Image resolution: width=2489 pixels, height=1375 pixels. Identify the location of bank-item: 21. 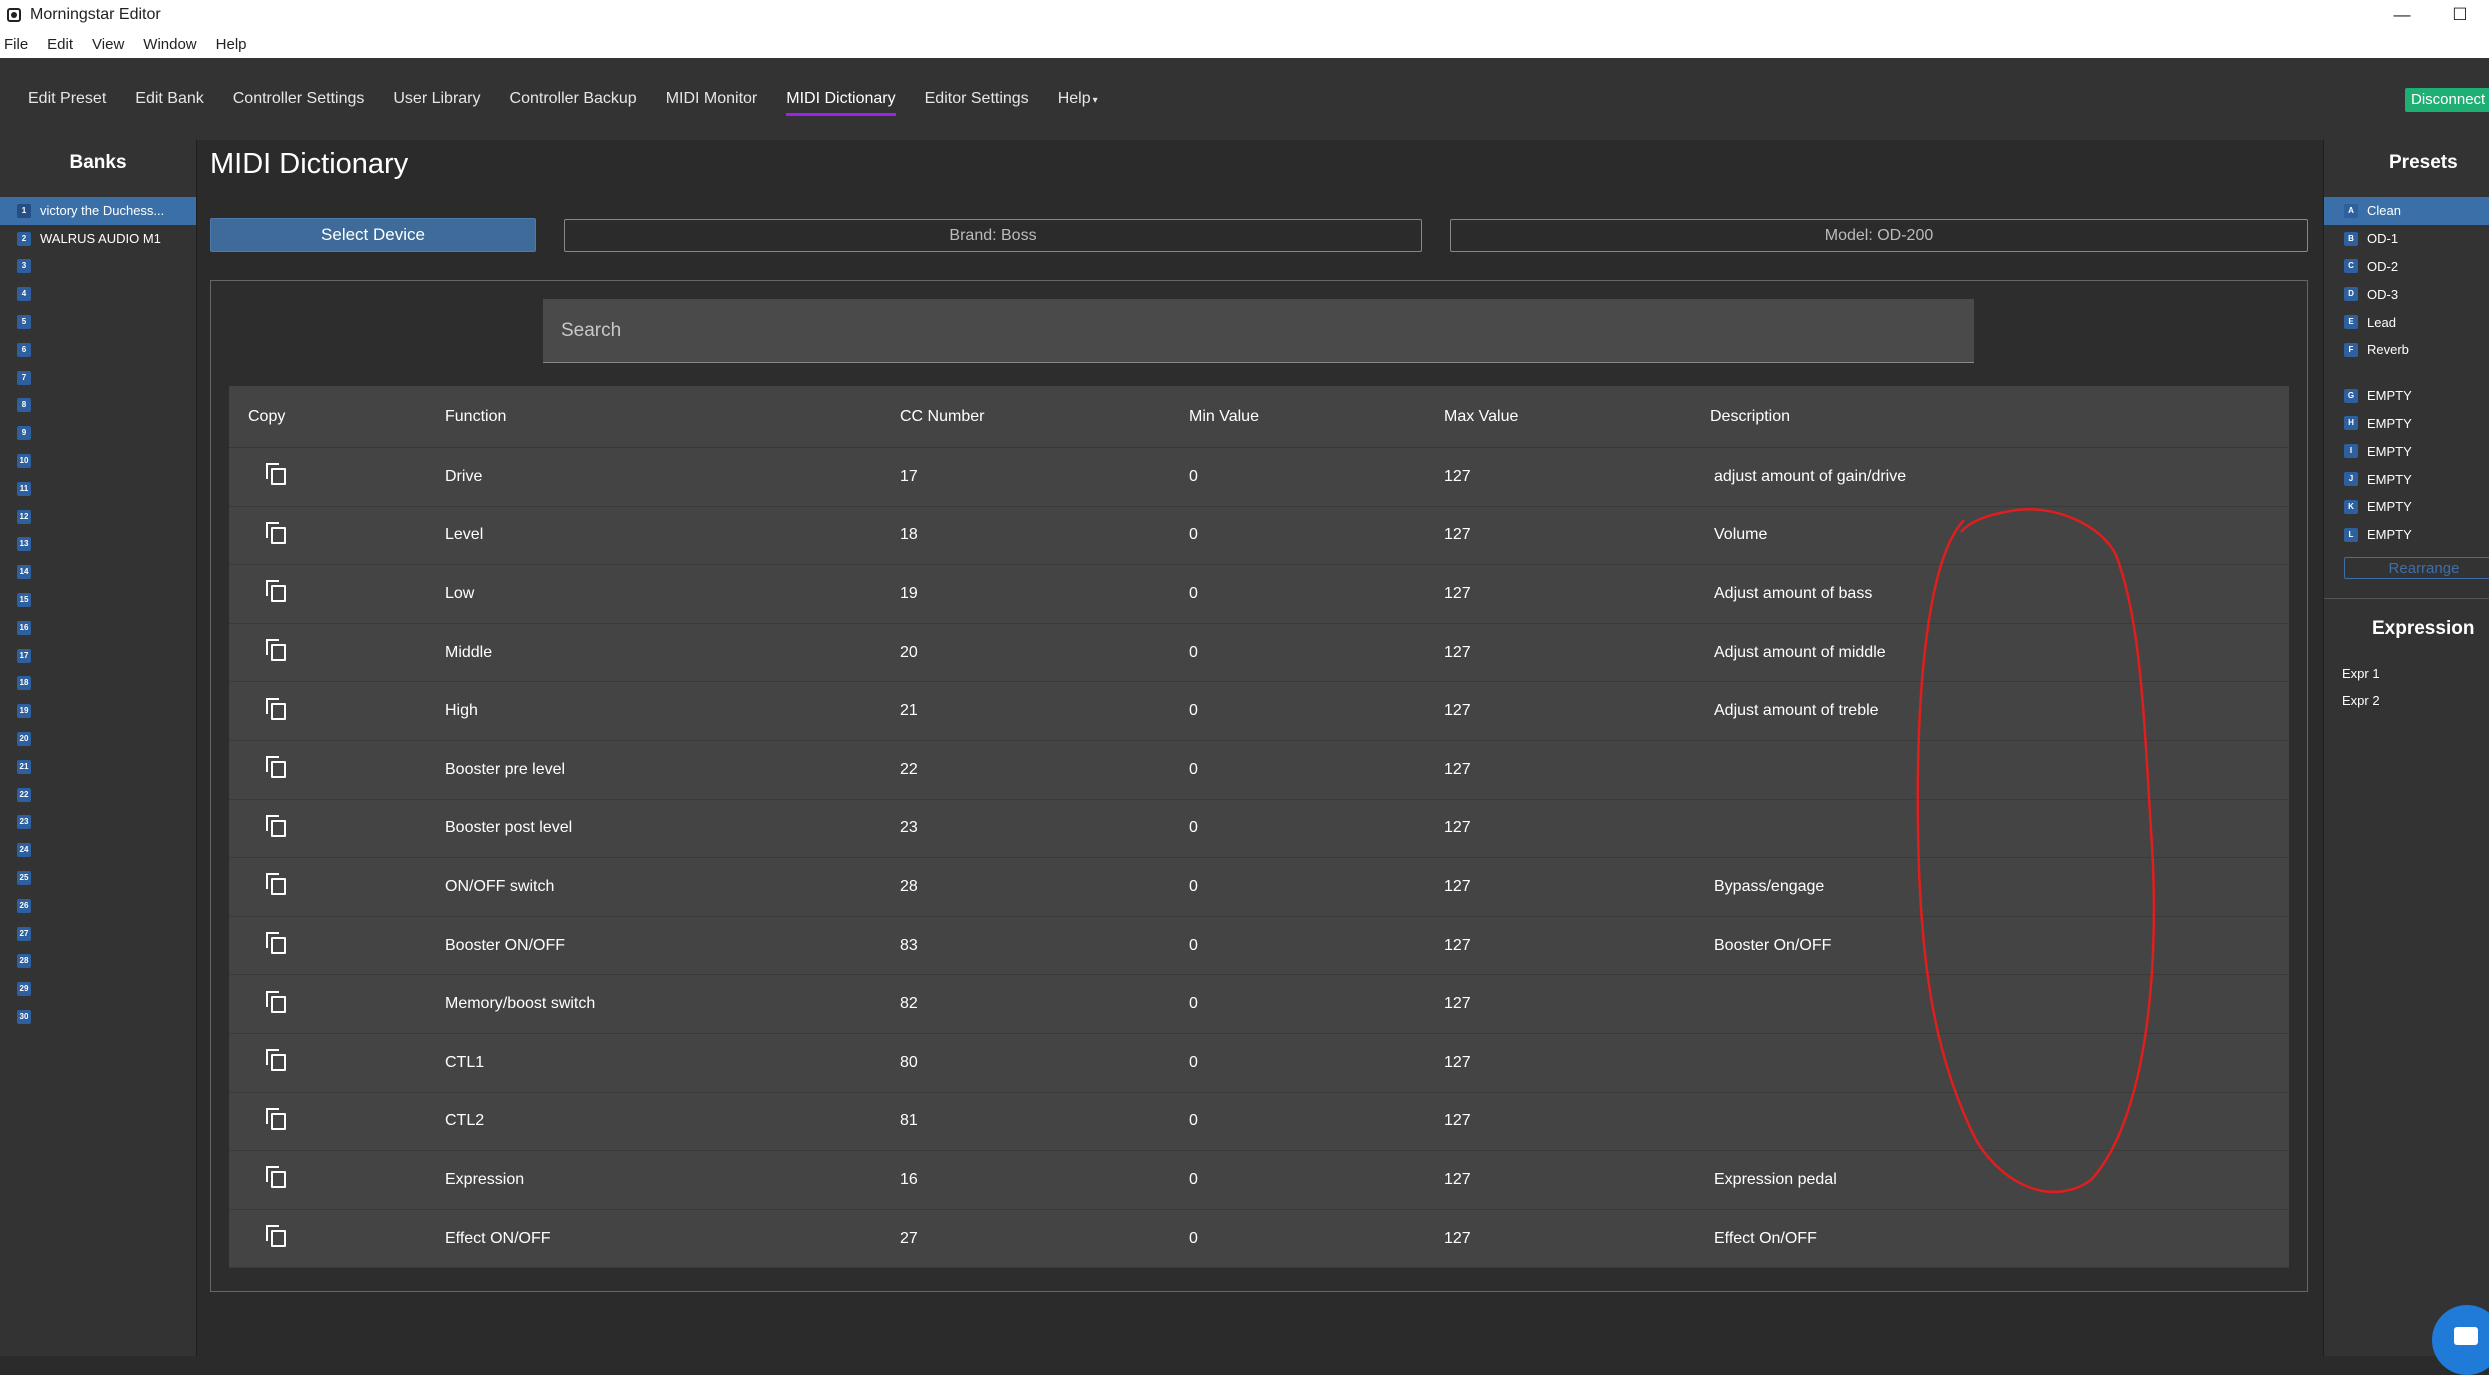
(98, 767).